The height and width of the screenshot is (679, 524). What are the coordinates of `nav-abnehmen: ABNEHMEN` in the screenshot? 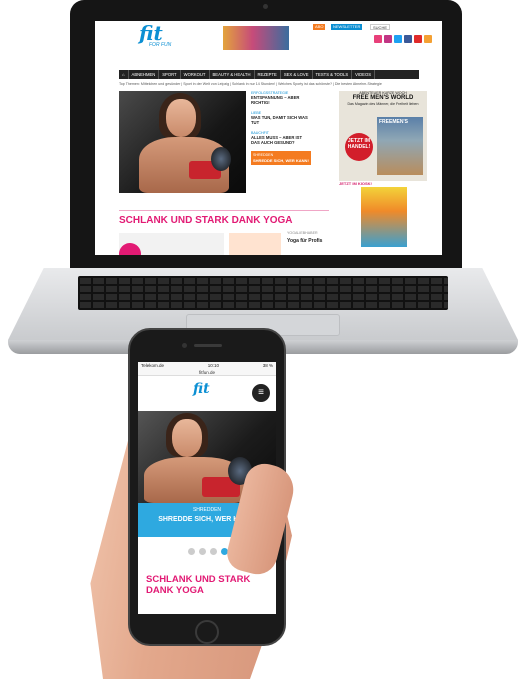 It's located at (144, 74).